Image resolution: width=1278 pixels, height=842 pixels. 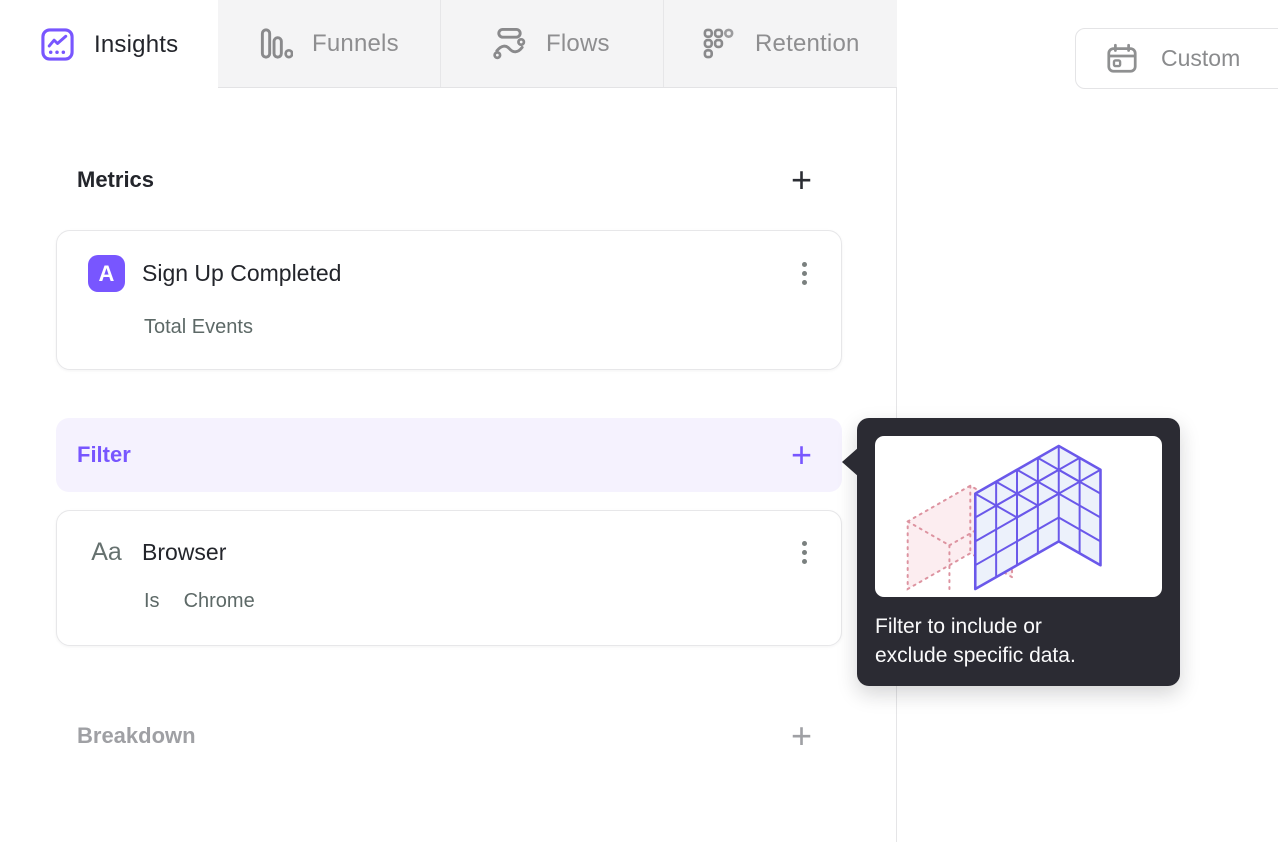 I want to click on filter-card: Aa Browser Is Chrome, so click(x=449, y=578).